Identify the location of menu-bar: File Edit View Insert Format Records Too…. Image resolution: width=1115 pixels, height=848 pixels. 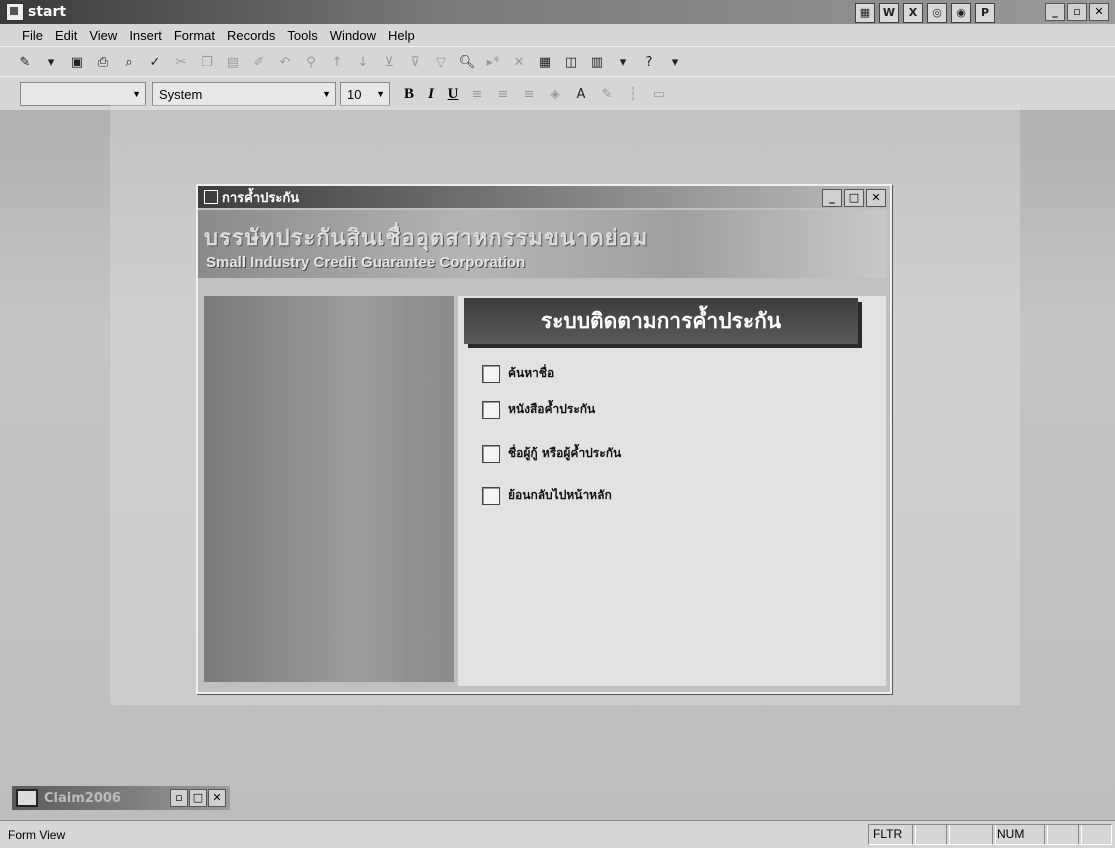
(557, 35).